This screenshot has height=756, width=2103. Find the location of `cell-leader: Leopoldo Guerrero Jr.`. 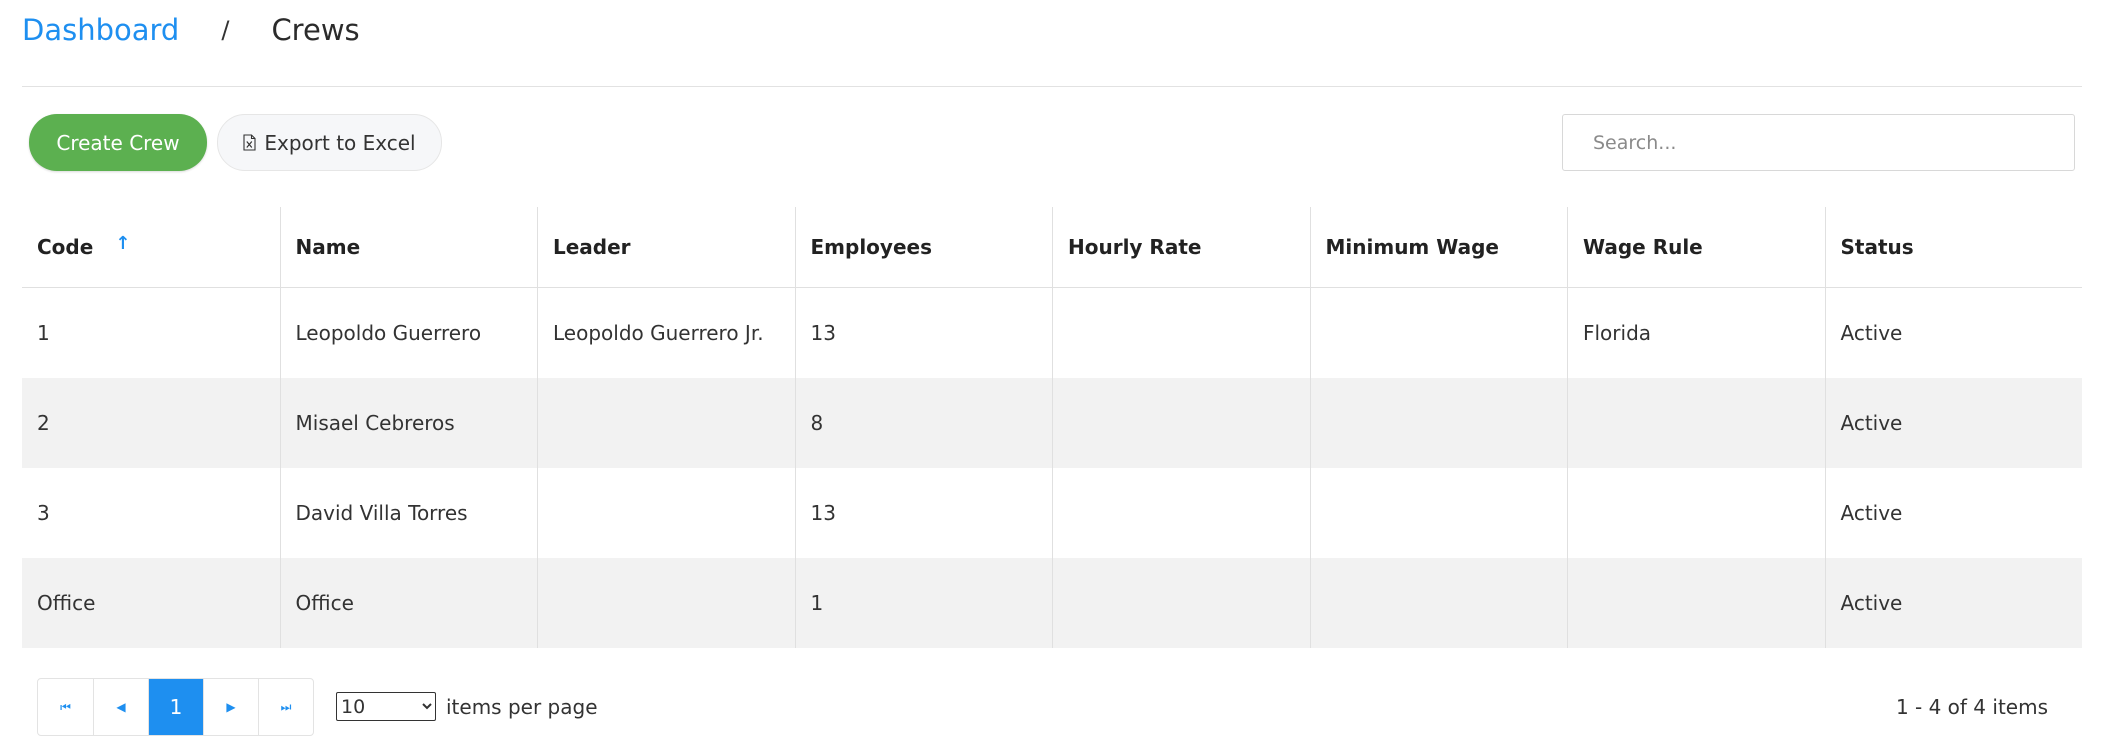

cell-leader: Leopoldo Guerrero Jr. is located at coordinates (666, 333).